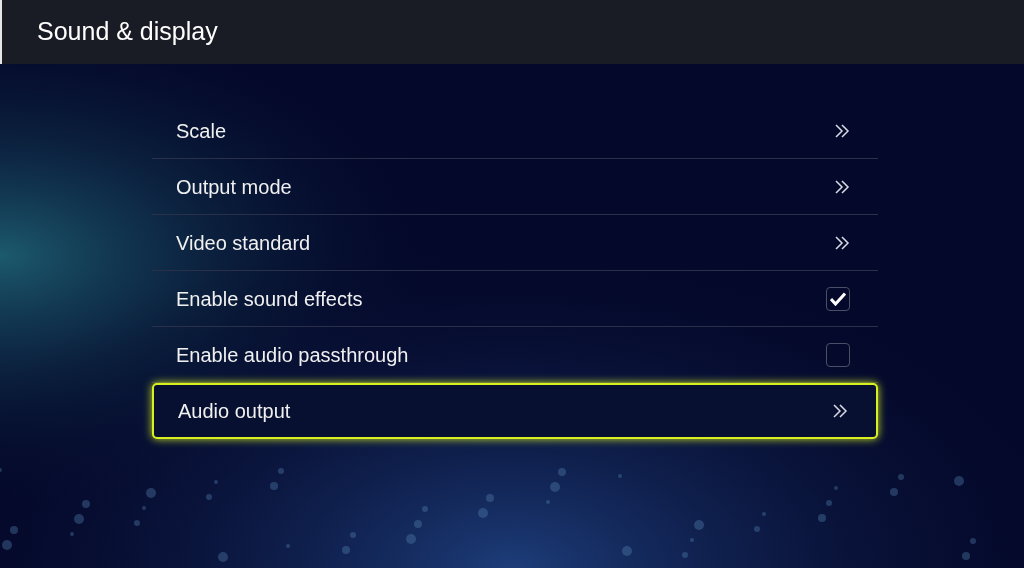  Describe the element at coordinates (515, 299) in the screenshot. I see `settings-row: Enable sound effects` at that location.